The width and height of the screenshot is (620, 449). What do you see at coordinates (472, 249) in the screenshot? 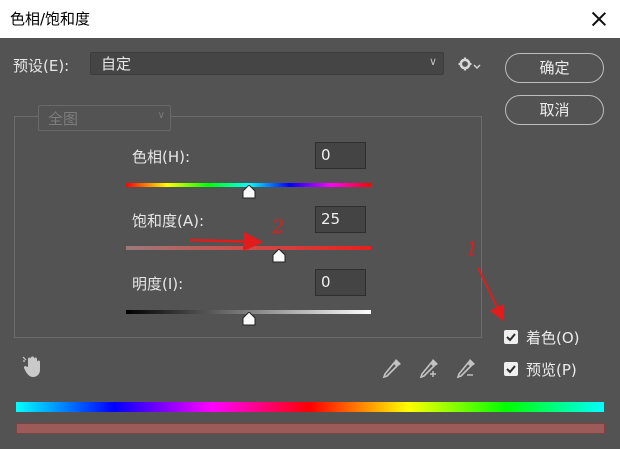
I see `annotation-number-1: 1` at bounding box center [472, 249].